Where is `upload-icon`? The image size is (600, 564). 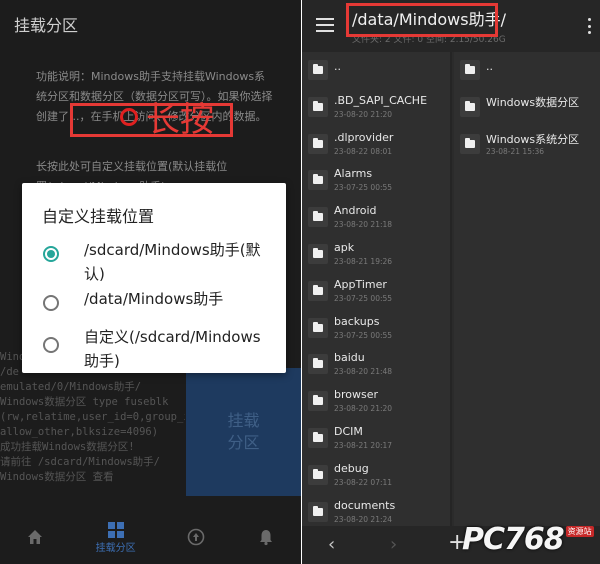 upload-icon is located at coordinates (196, 537).